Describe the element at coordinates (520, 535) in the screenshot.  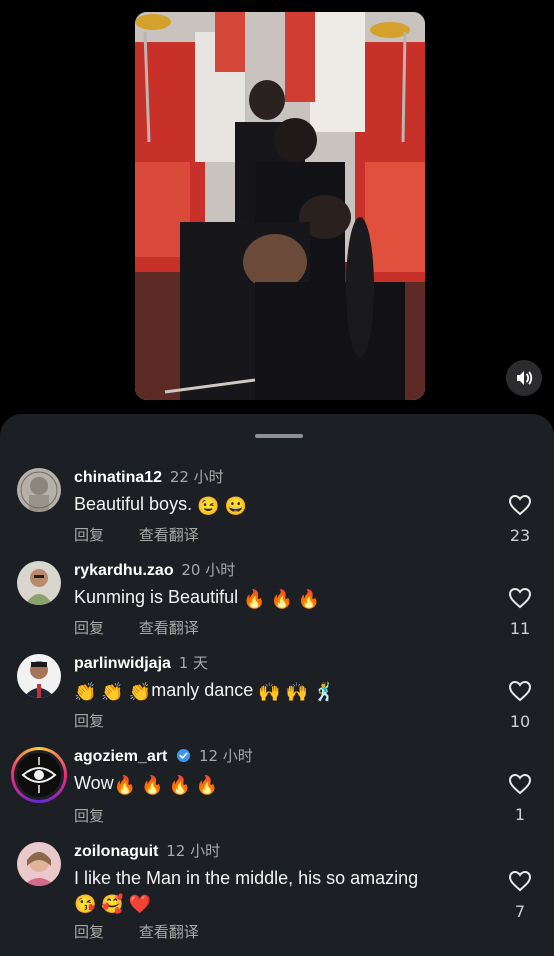
I see `like-count: 23` at that location.